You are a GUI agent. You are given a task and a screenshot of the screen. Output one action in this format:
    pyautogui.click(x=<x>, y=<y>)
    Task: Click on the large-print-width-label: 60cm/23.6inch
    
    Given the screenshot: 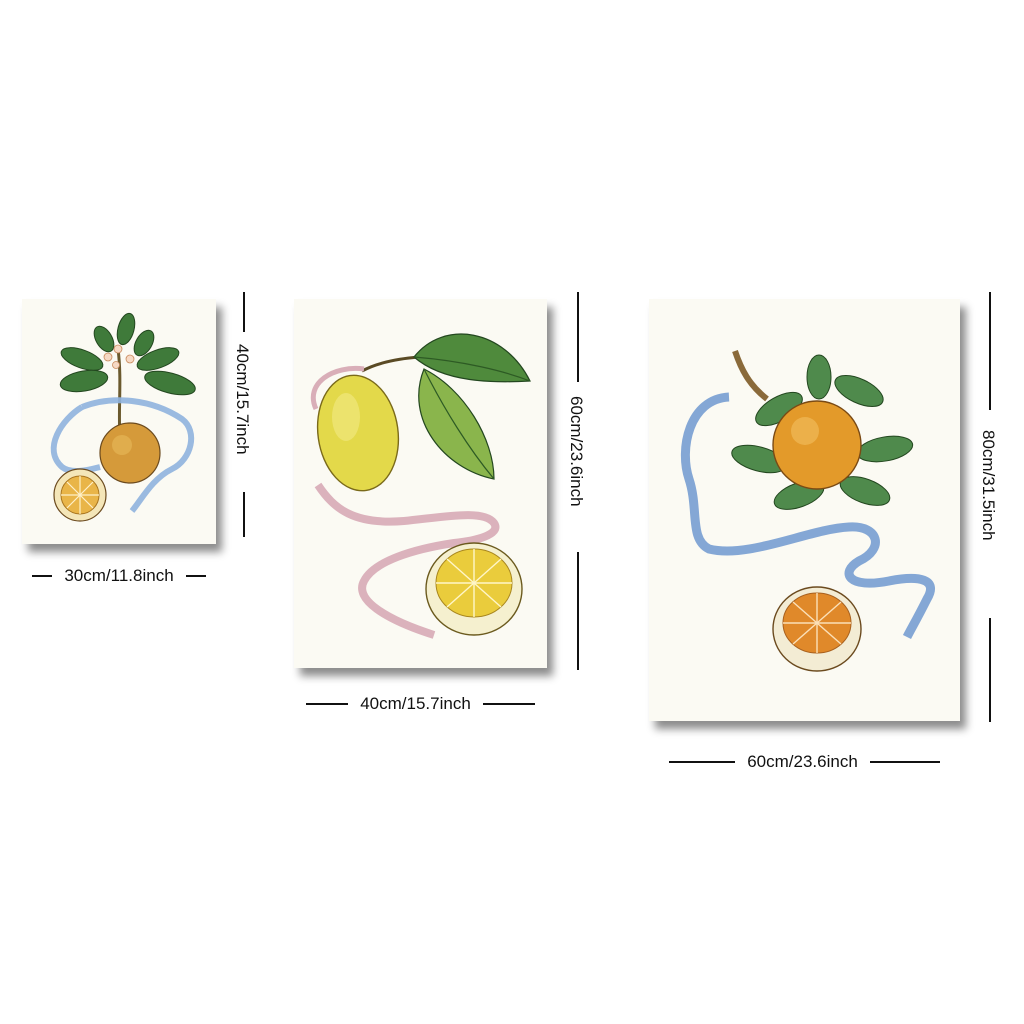 What is the action you would take?
    pyautogui.click(x=802, y=761)
    